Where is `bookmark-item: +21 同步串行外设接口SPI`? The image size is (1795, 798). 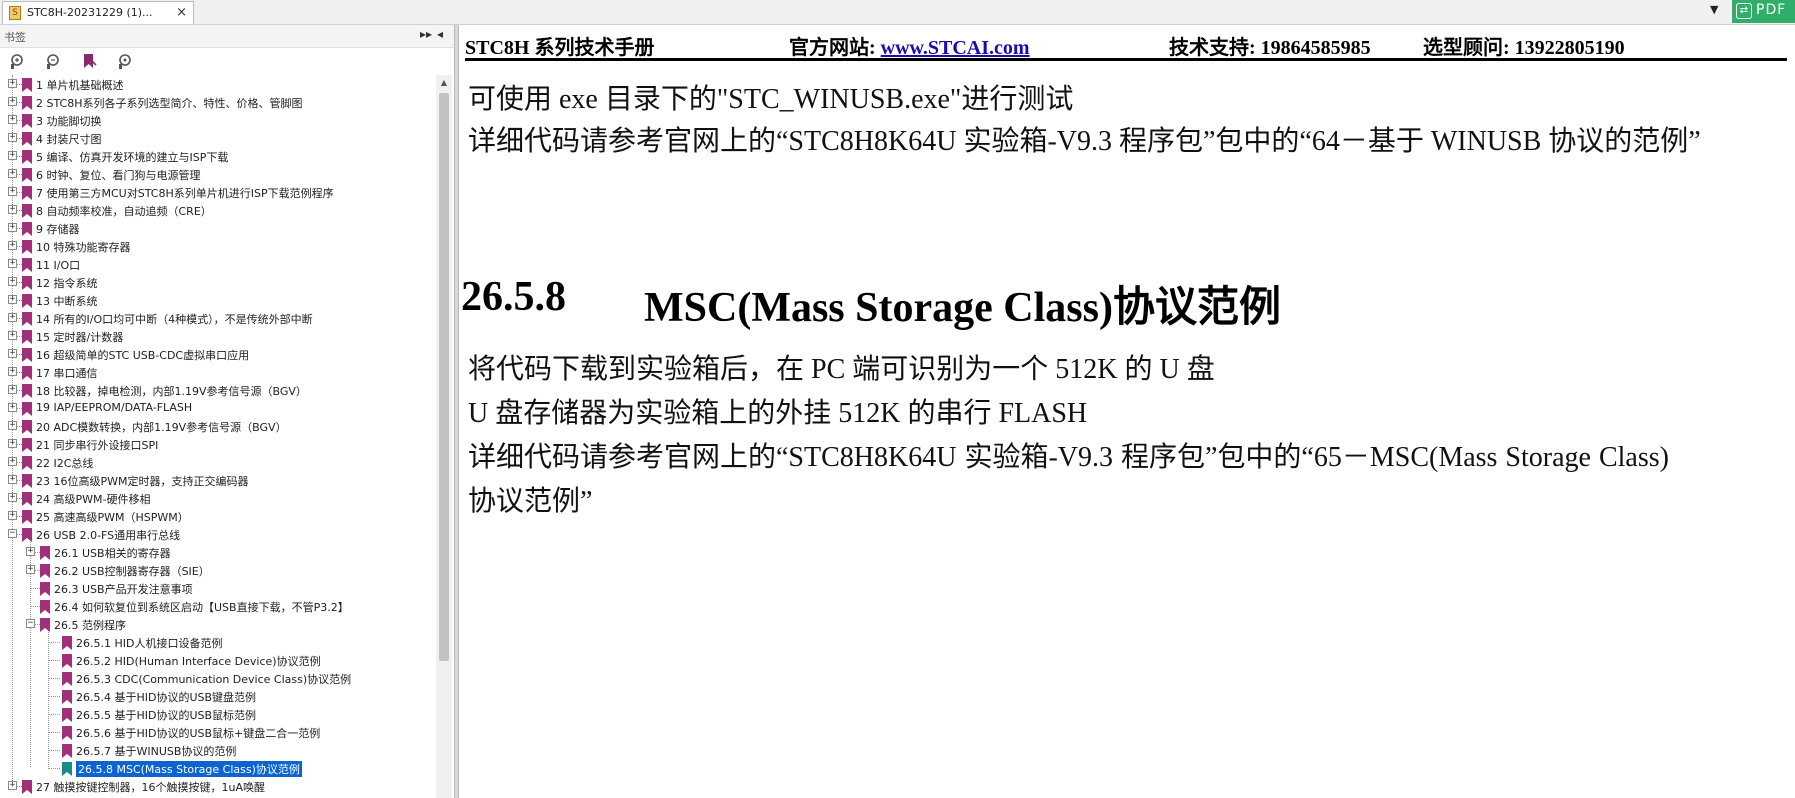 bookmark-item: +21 同步串行外设接口SPI is located at coordinates (218, 444).